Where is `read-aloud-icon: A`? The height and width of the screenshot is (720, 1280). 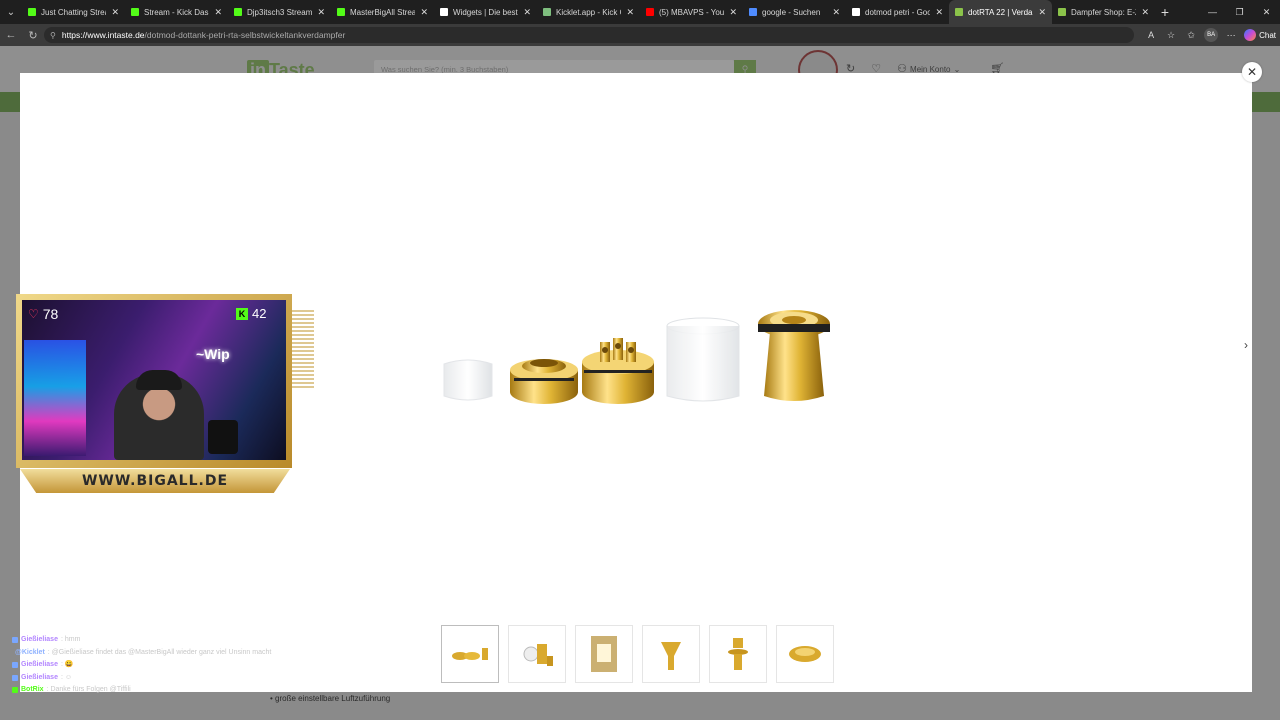 read-aloud-icon: A is located at coordinates (1151, 35).